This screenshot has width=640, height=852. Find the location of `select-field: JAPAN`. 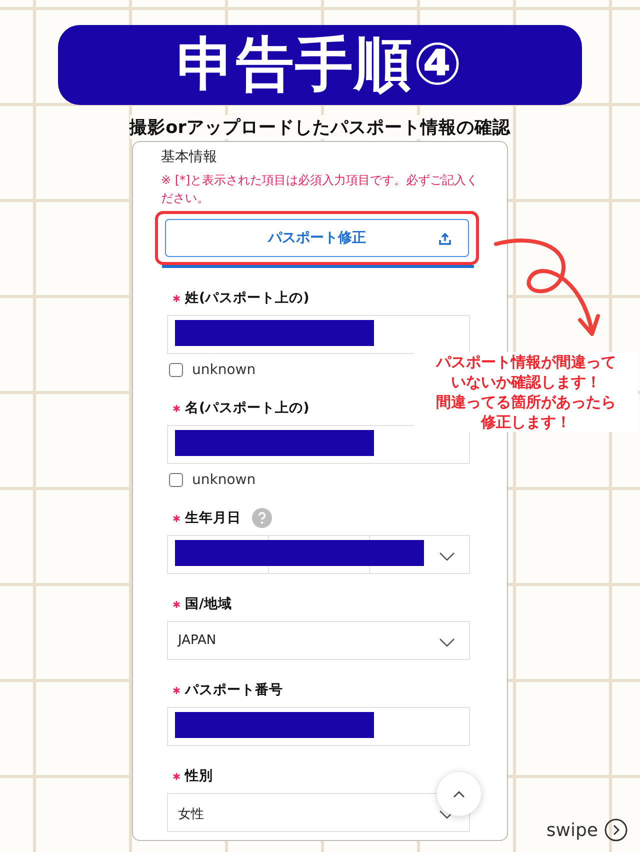

select-field: JAPAN is located at coordinates (318, 640).